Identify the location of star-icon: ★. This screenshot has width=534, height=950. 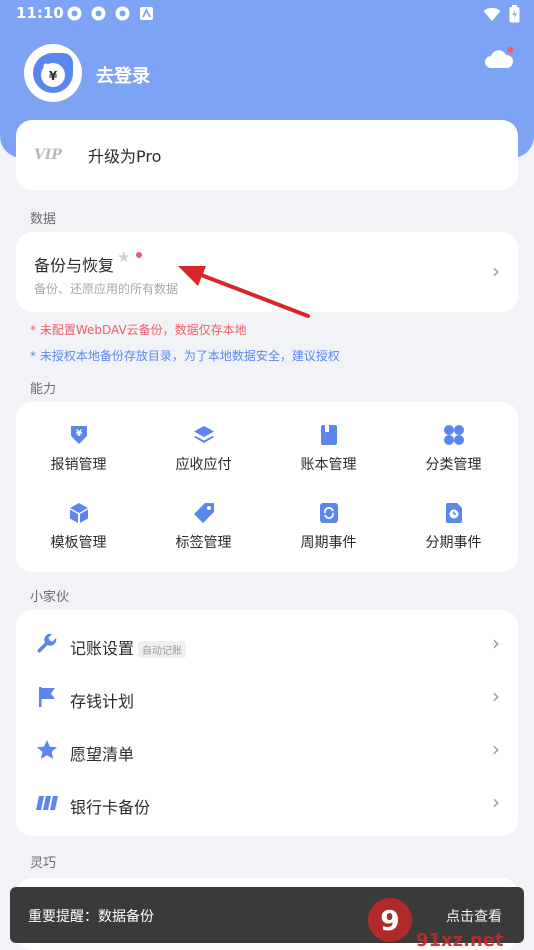
(124, 257).